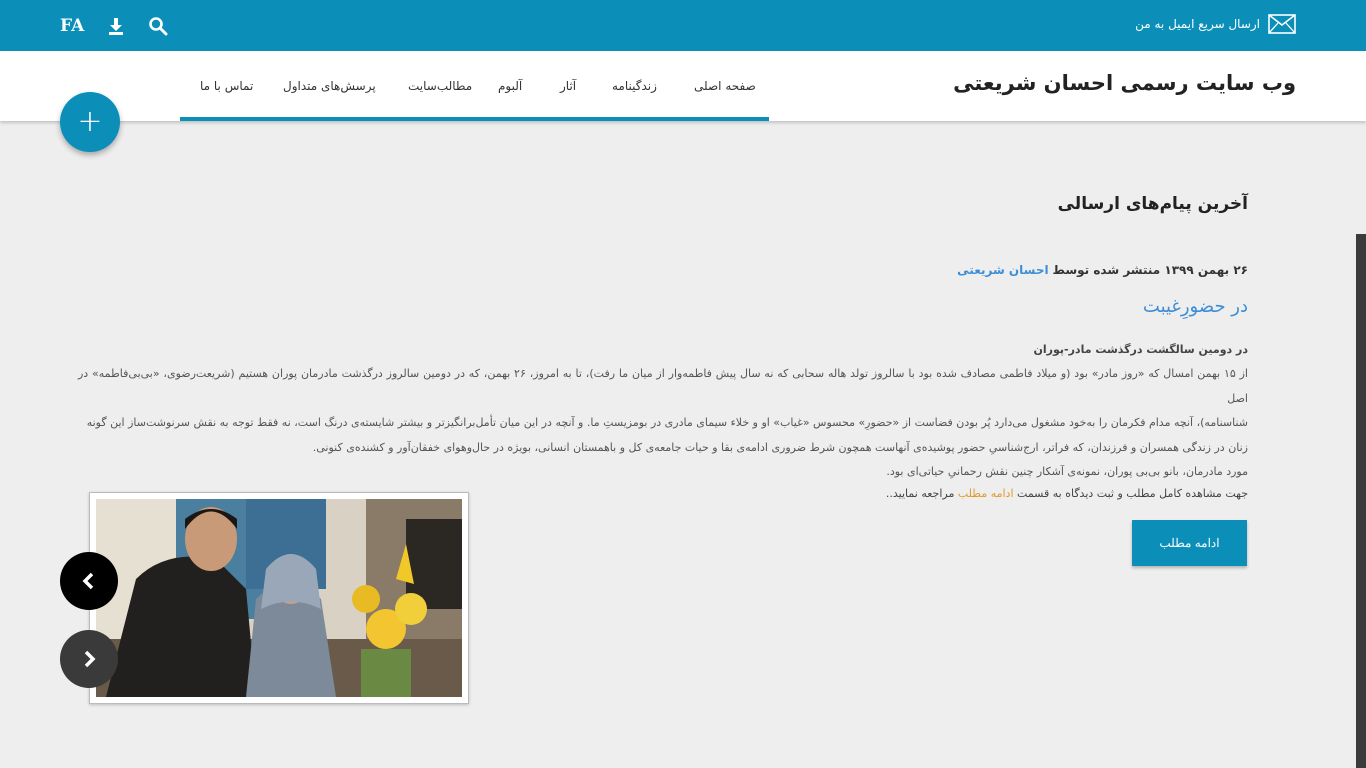 Image resolution: width=1366 pixels, height=768 pixels. What do you see at coordinates (725, 86) in the screenshot?
I see `nav-item-home: صفحه اصلی` at bounding box center [725, 86].